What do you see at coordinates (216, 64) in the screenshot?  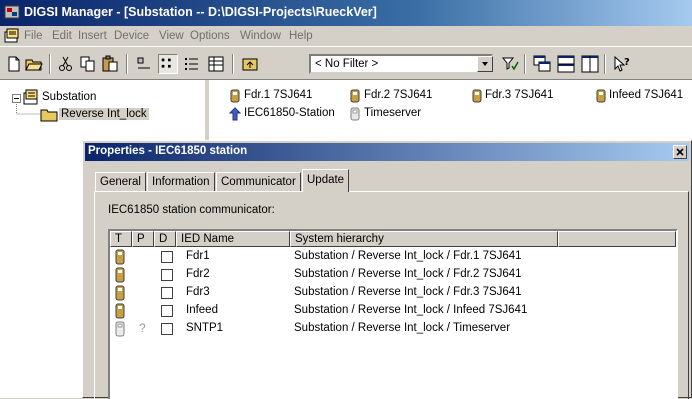 I see `details-icon` at bounding box center [216, 64].